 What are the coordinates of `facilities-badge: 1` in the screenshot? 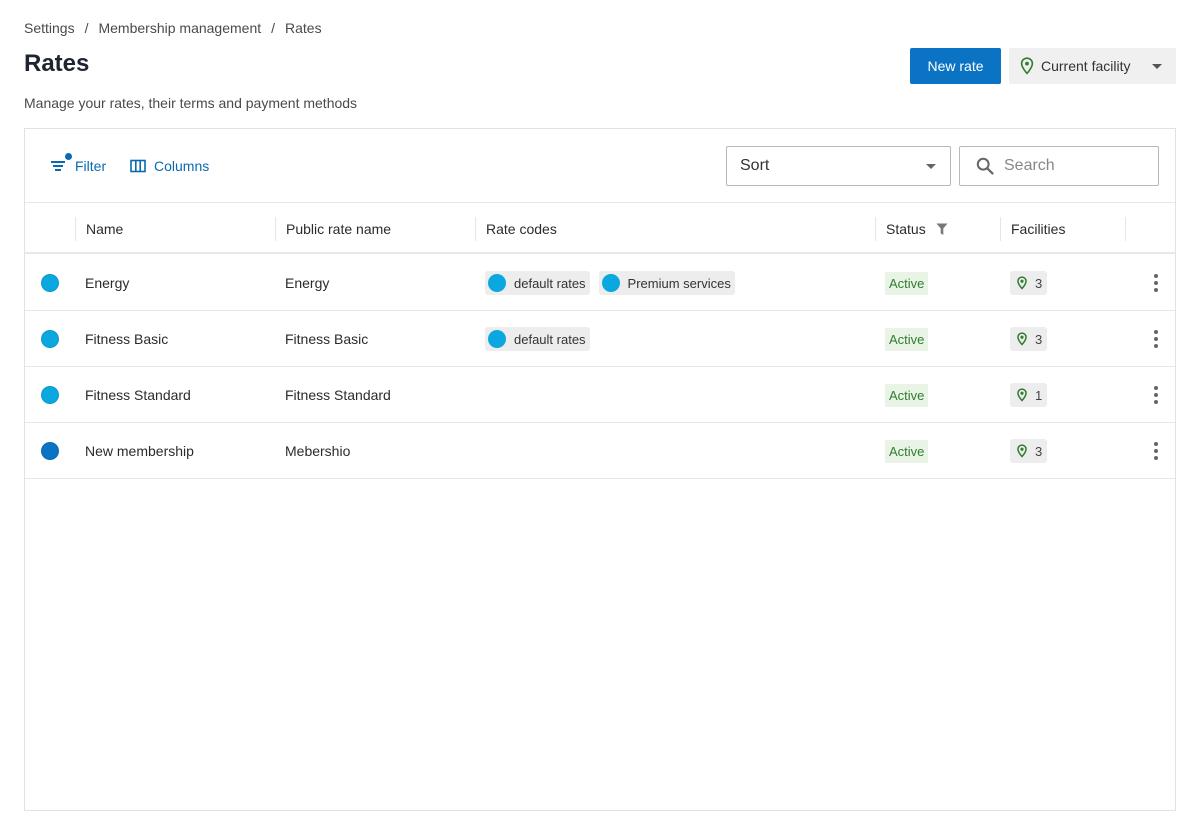 It's located at (1029, 395).